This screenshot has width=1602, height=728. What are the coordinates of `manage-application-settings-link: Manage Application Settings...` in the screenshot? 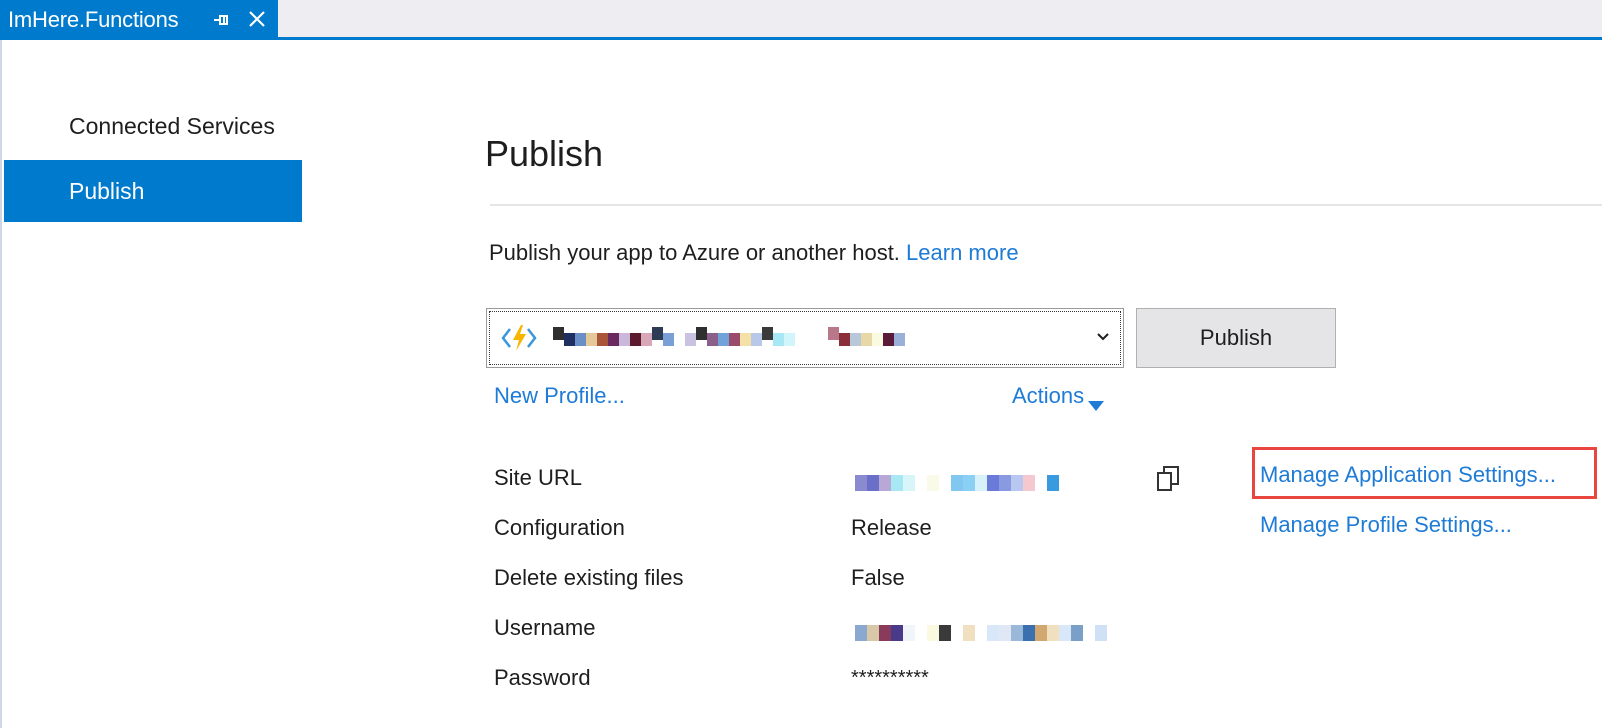 It's located at (1408, 475).